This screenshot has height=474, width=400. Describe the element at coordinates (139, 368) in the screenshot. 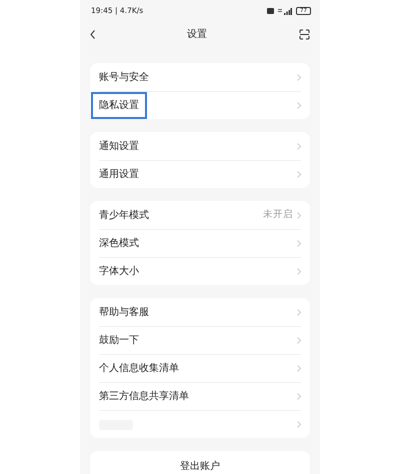

I see `settings-item: 个人信息收集清单` at that location.